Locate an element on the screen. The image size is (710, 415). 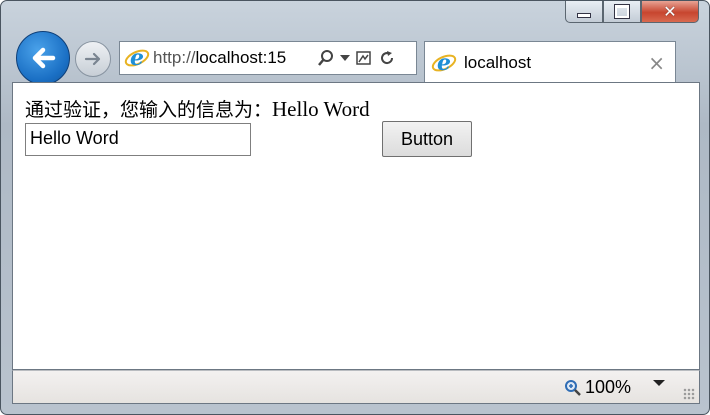
tab-close-icon: × is located at coordinates (656, 63).